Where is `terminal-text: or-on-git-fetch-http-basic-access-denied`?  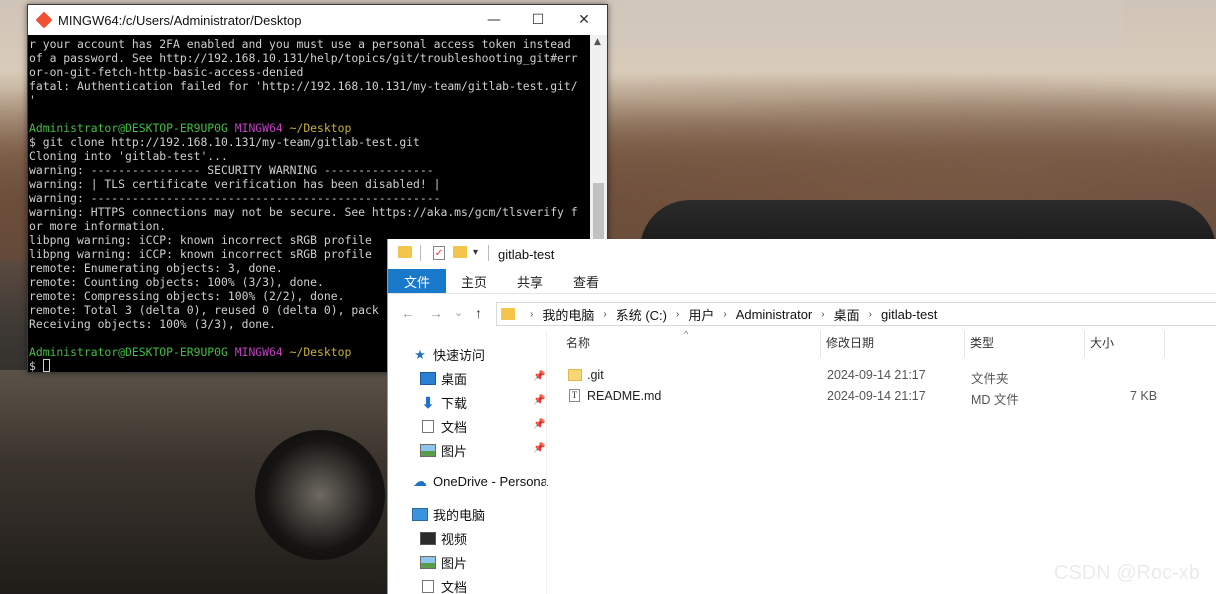 terminal-text: or-on-git-fetch-http-basic-access-denied is located at coordinates (166, 72).